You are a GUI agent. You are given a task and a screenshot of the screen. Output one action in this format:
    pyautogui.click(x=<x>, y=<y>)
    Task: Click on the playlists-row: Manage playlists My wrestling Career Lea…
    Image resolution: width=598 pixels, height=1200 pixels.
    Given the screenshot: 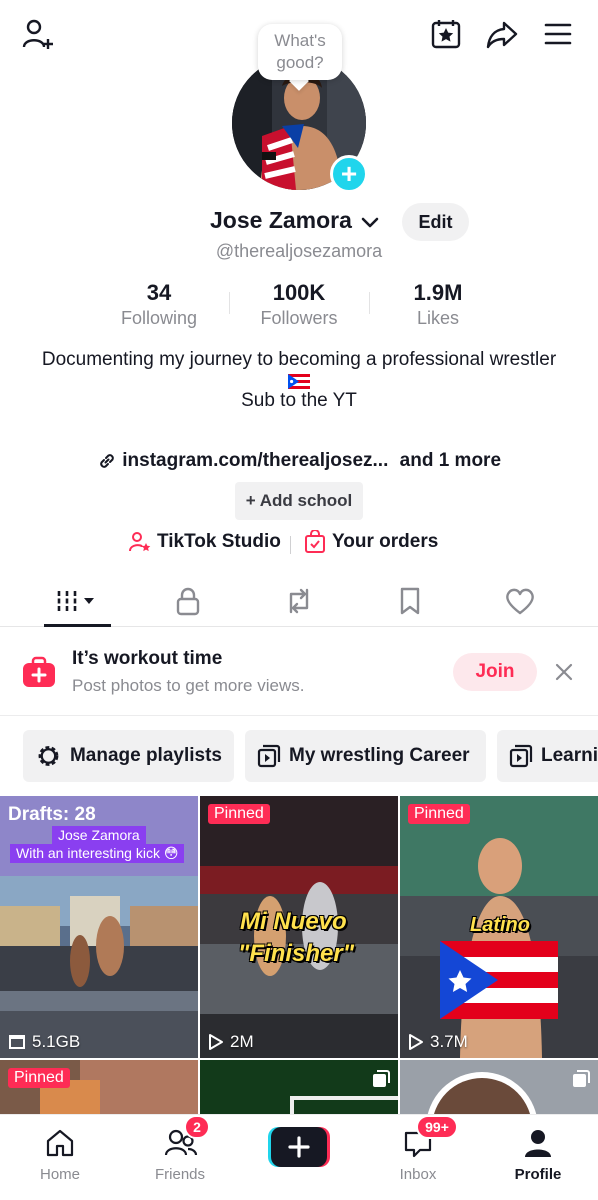 What is the action you would take?
    pyautogui.click(x=299, y=756)
    